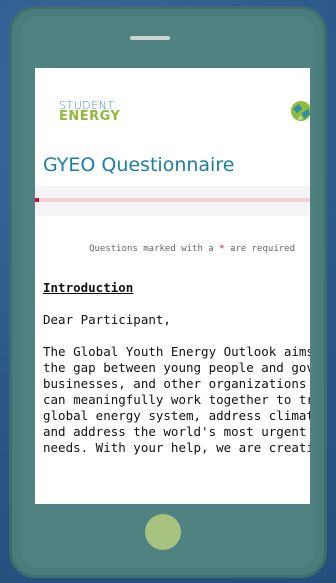 The height and width of the screenshot is (583, 336). I want to click on logo-line-2: ENERGY, so click(90, 116).